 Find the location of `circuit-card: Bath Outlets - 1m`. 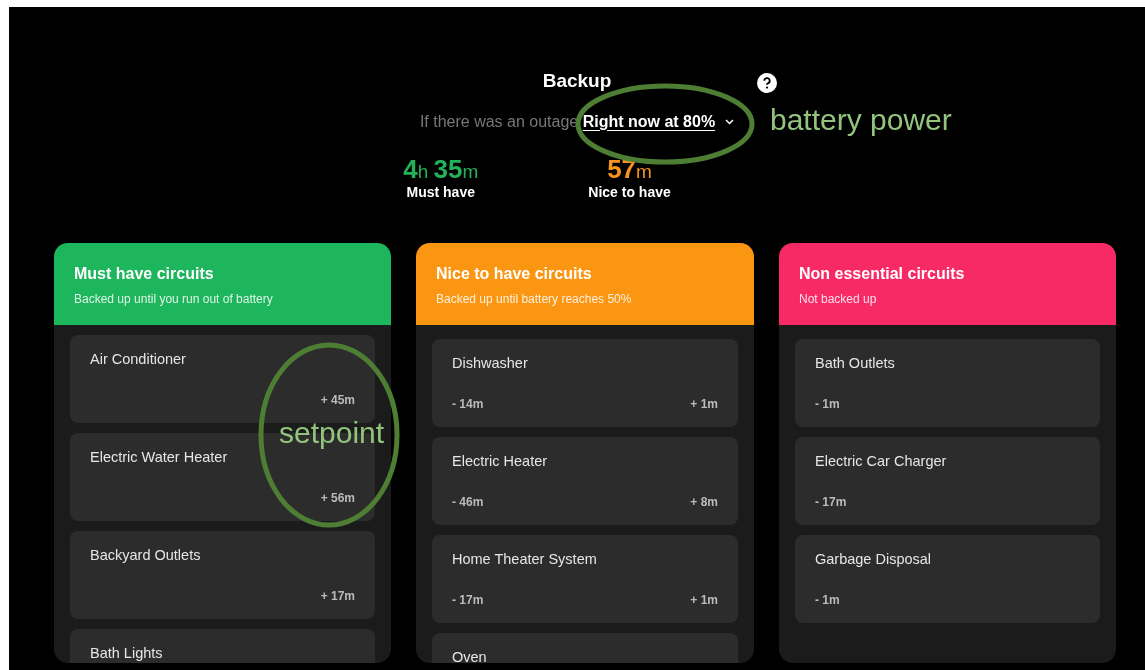

circuit-card: Bath Outlets - 1m is located at coordinates (947, 382).